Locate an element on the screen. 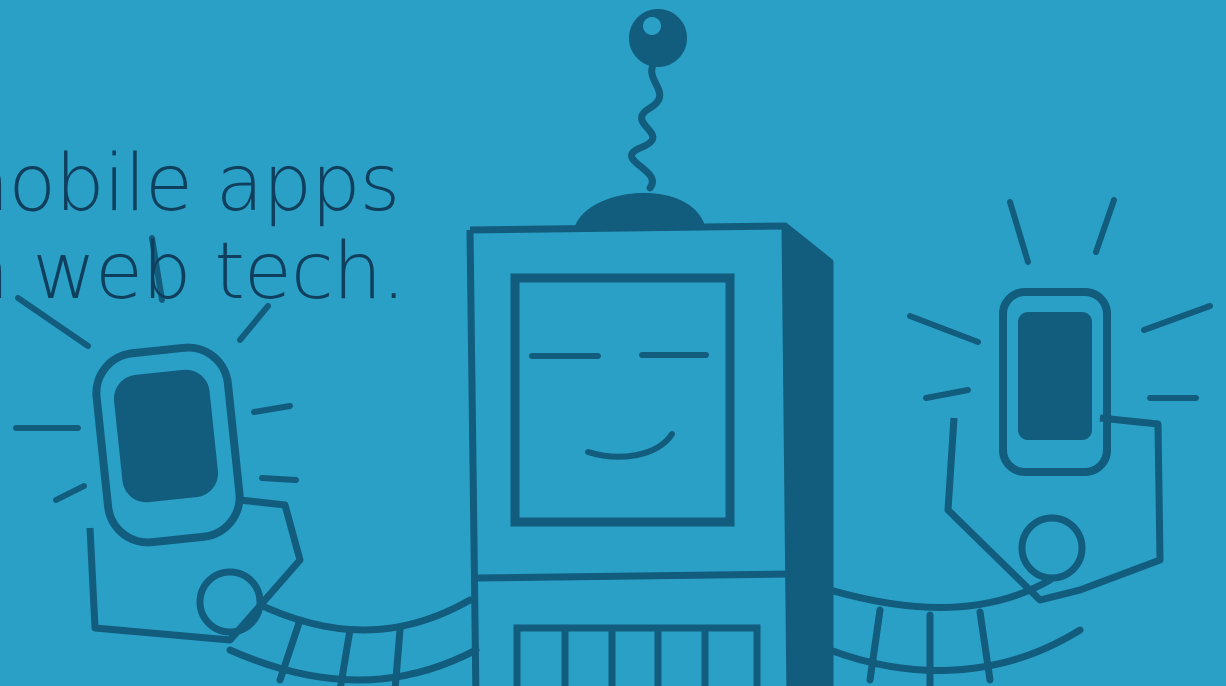 The height and width of the screenshot is (686, 1226). right-hand is located at coordinates (1052, 548).